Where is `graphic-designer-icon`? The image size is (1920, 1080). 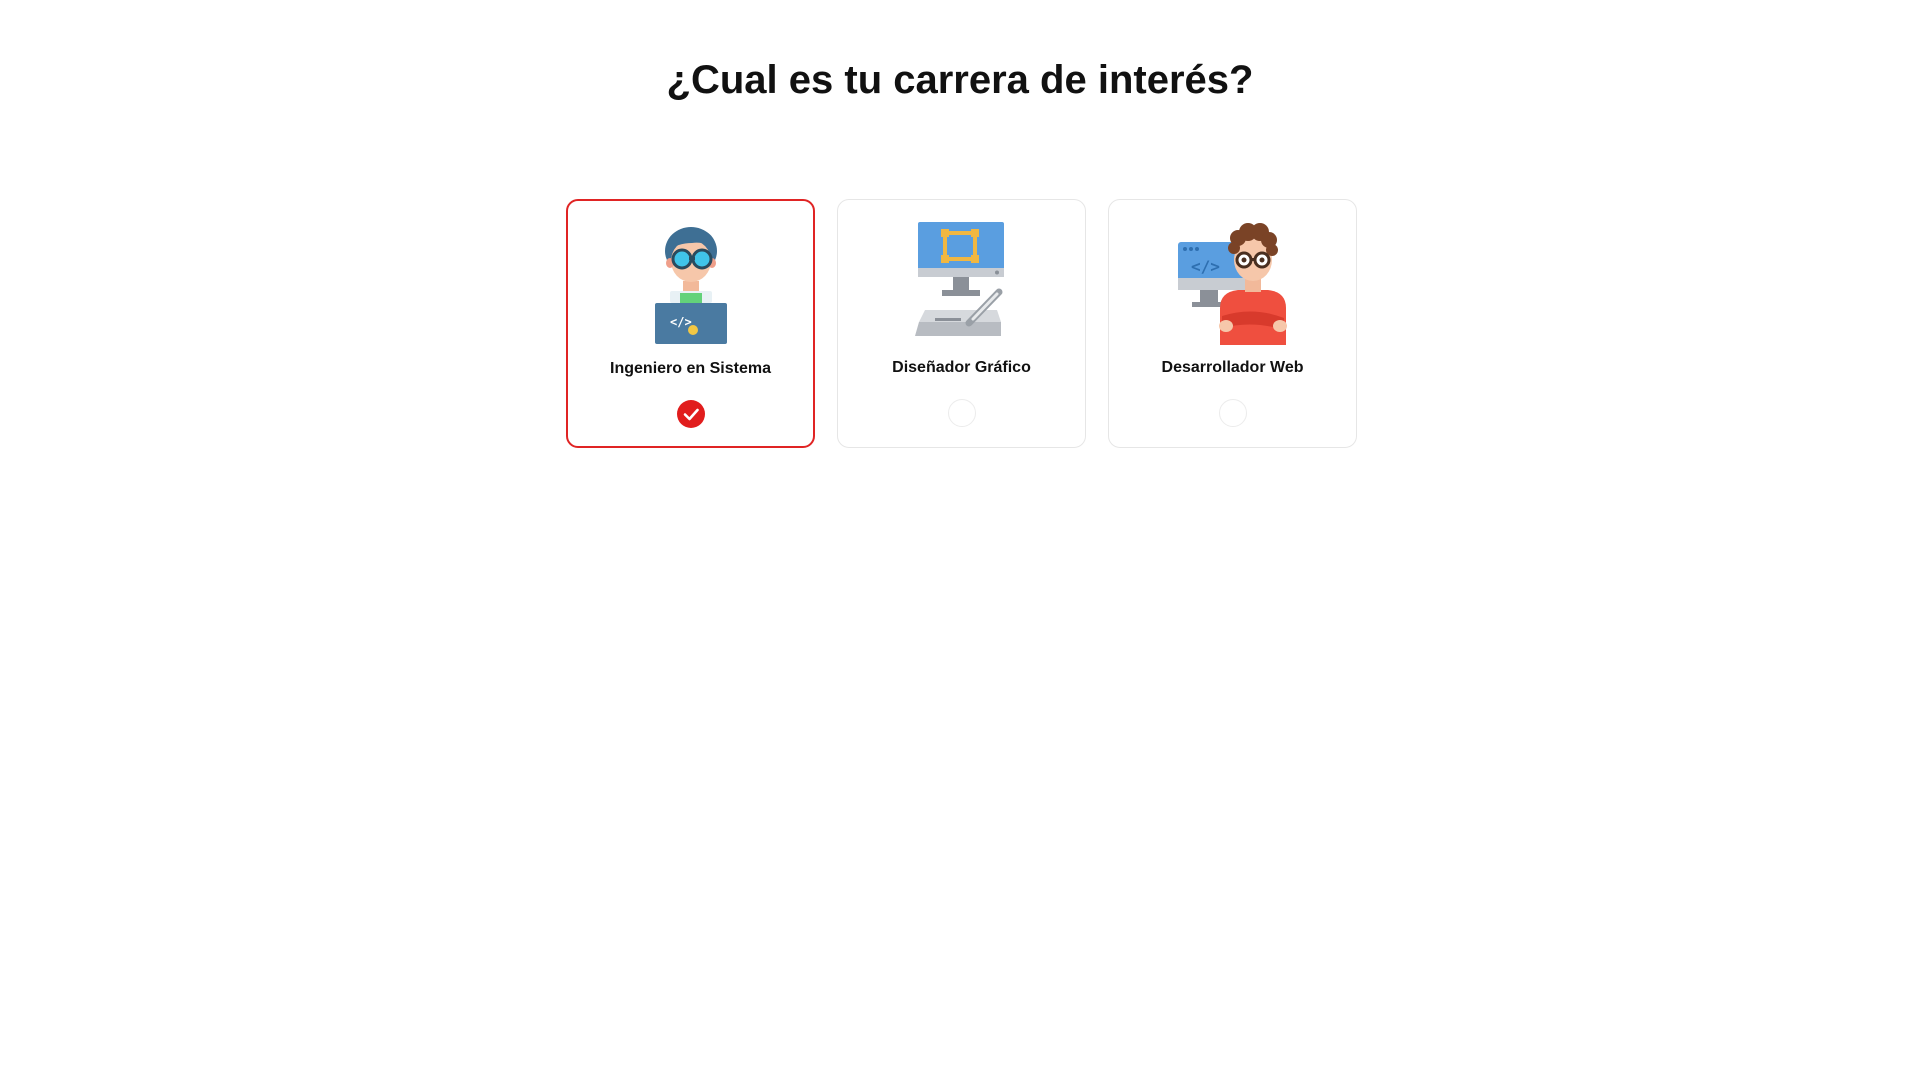 graphic-designer-icon is located at coordinates (962, 282).